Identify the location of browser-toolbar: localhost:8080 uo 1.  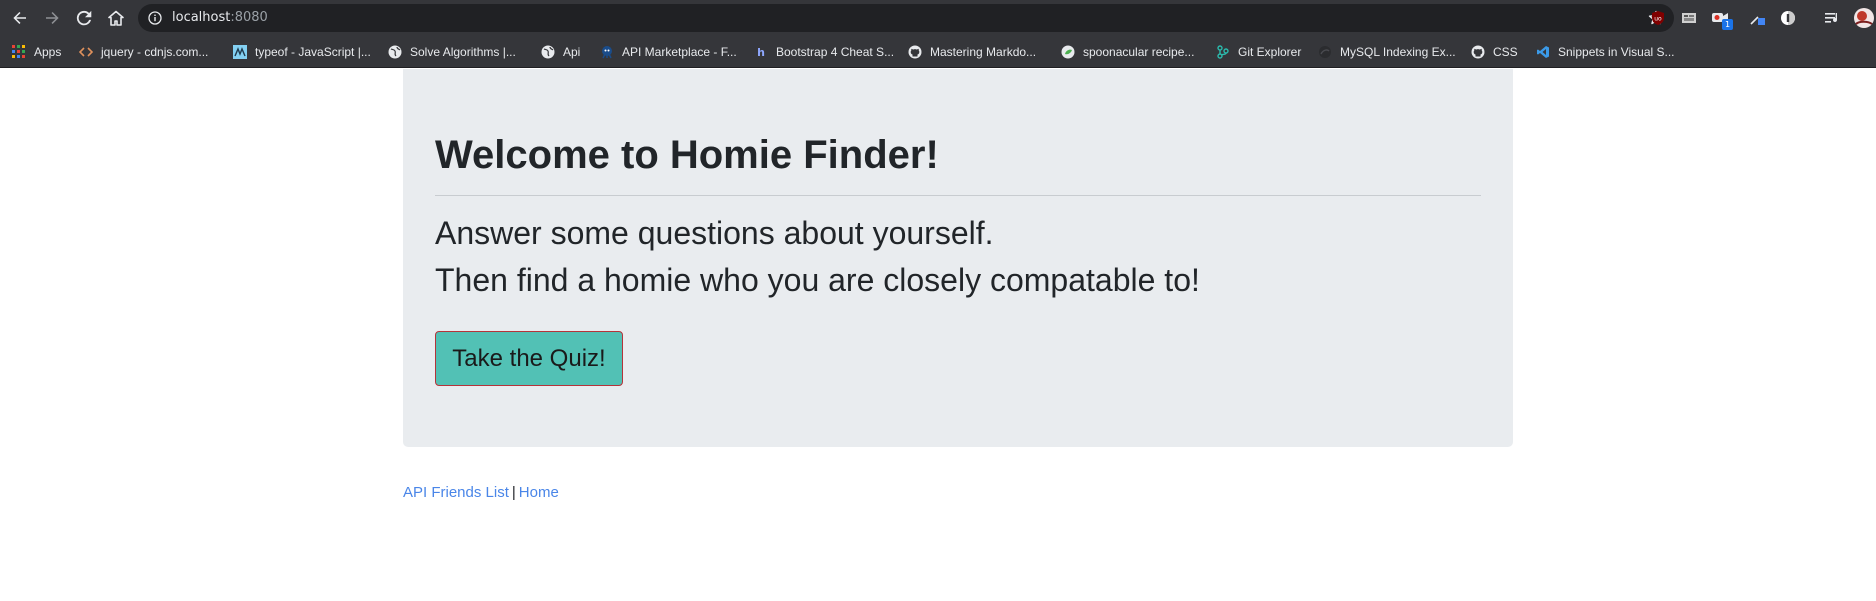
(938, 18).